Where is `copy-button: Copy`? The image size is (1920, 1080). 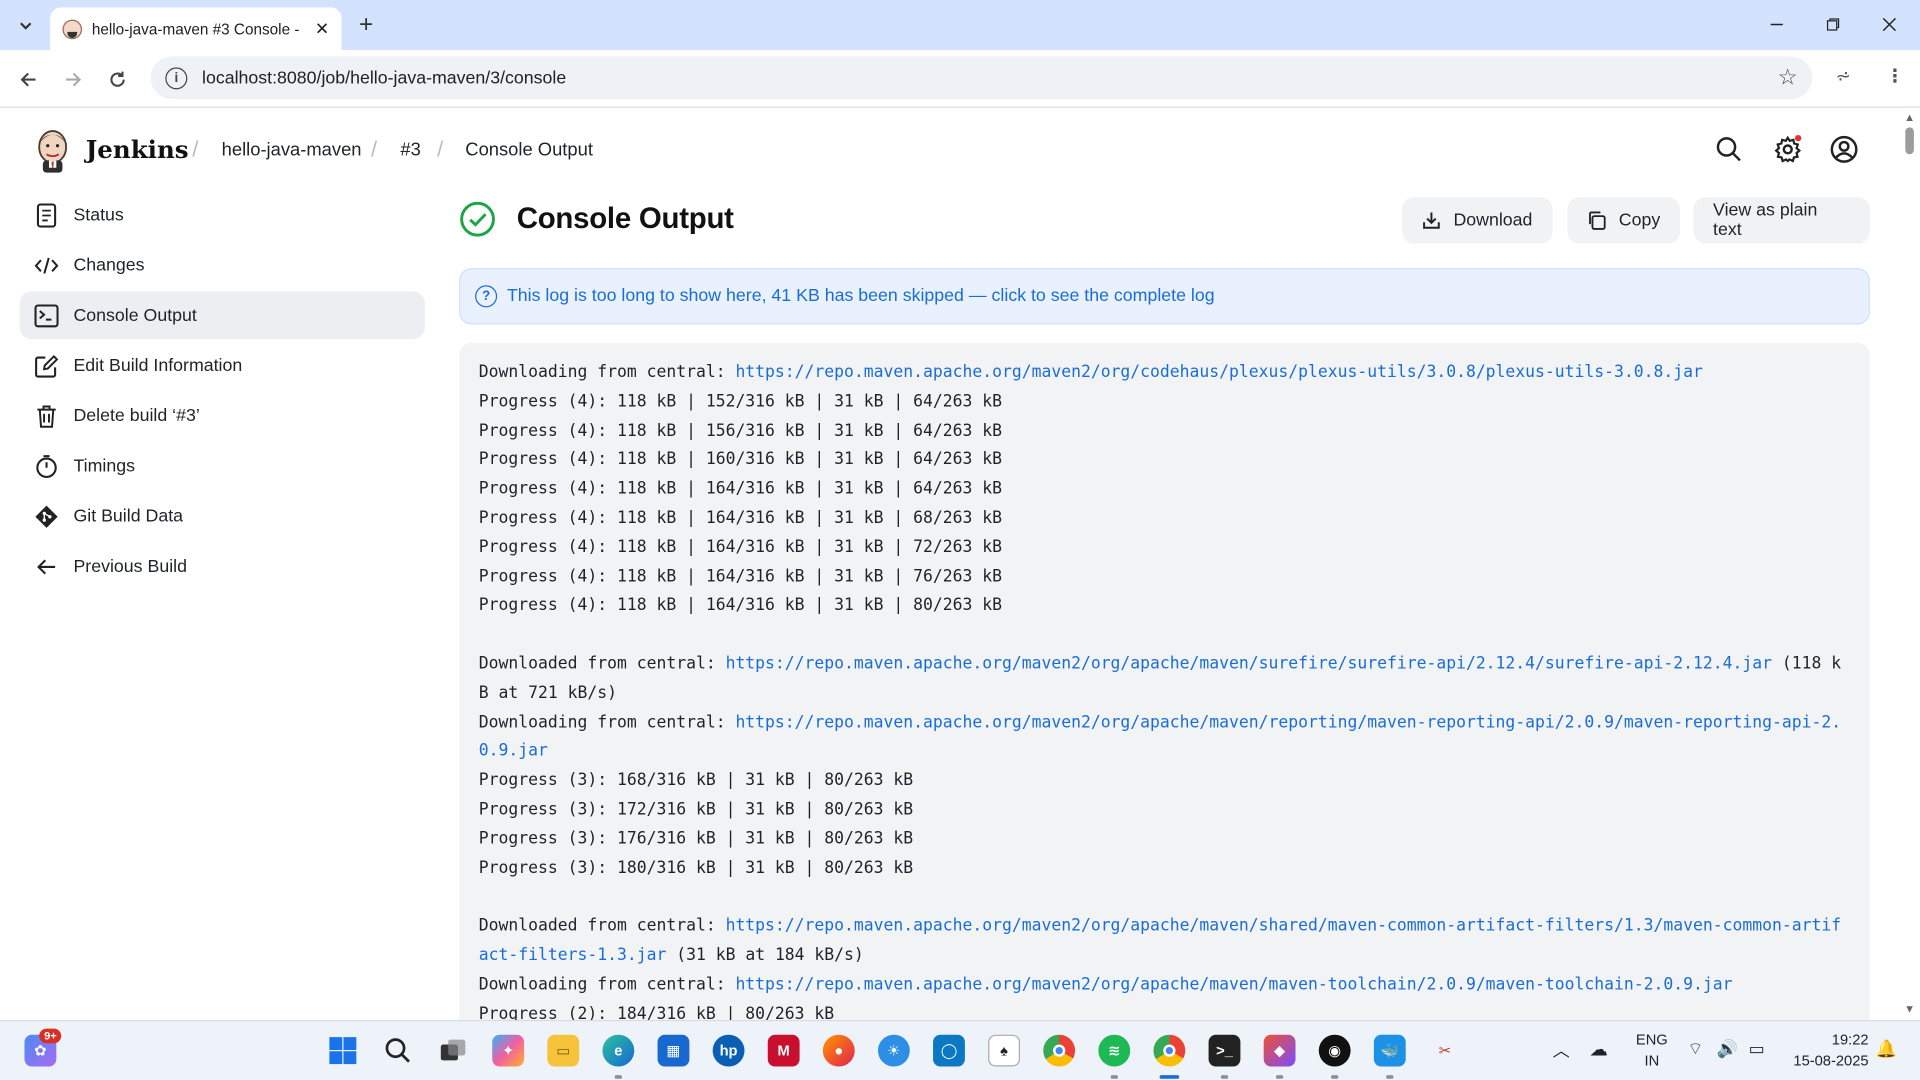
copy-button: Copy is located at coordinates (1623, 220).